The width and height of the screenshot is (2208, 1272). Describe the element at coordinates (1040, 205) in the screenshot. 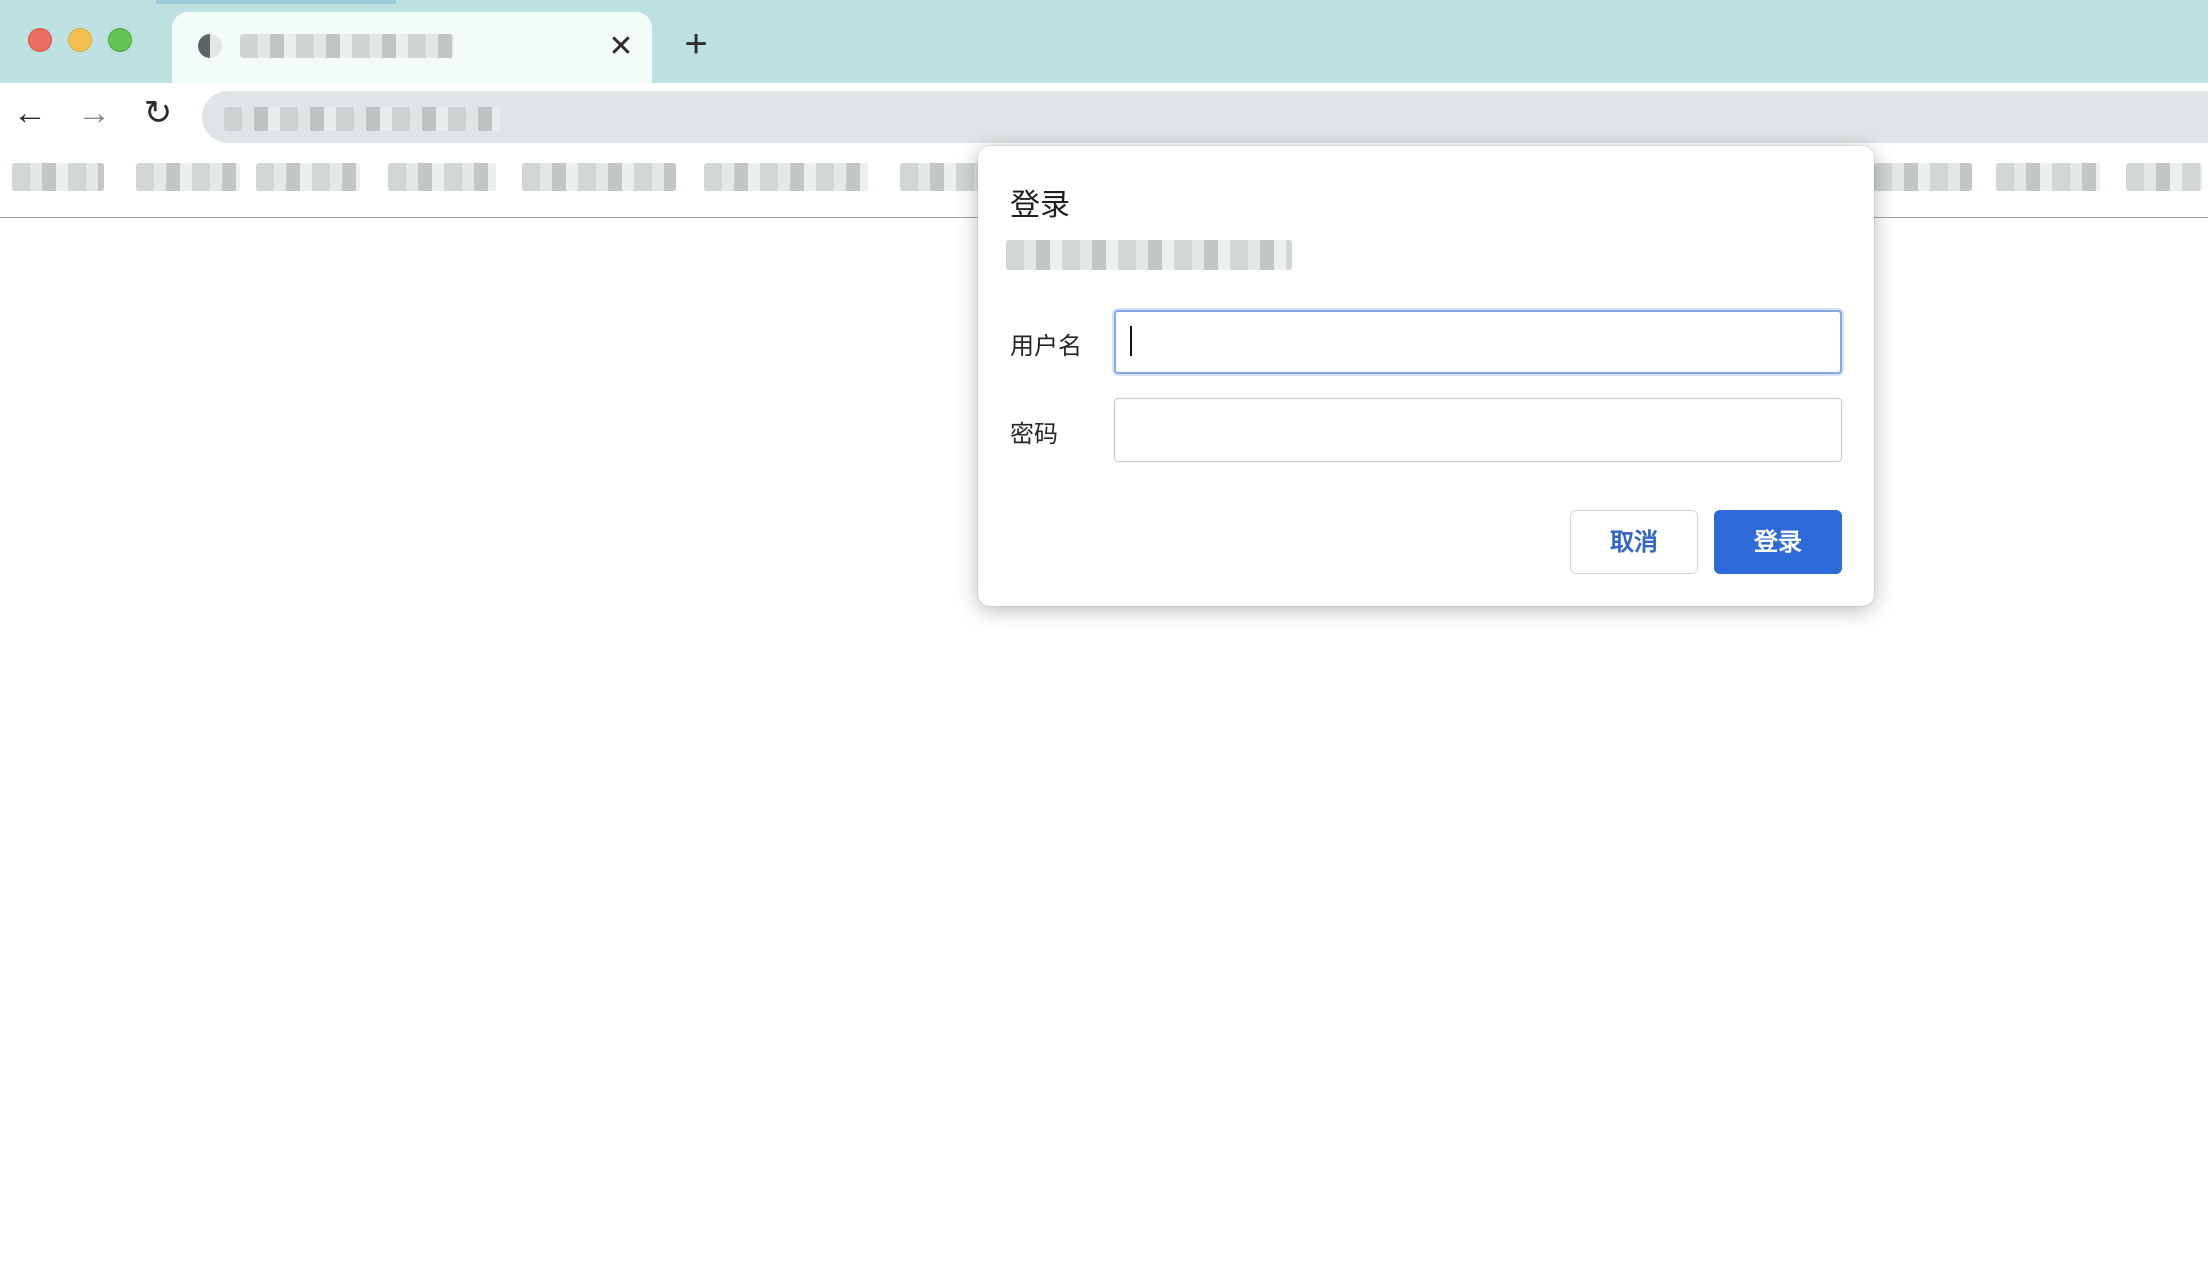

I see `dialog-title: 登录` at that location.